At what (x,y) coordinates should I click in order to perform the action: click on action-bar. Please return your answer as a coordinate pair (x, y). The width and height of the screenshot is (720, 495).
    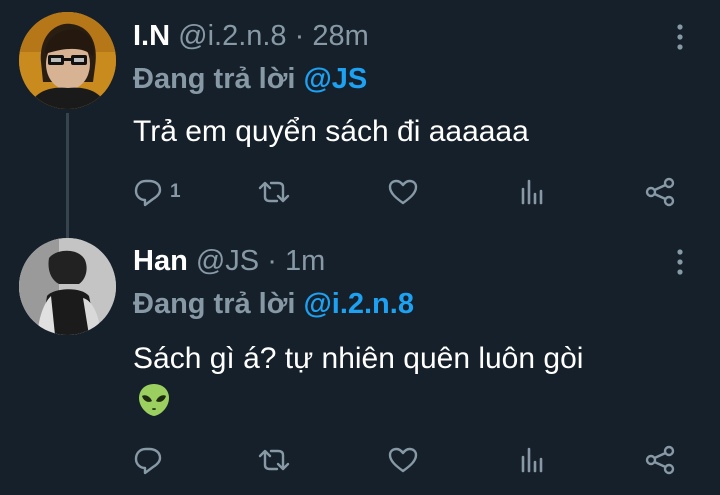
    Looking at the image, I should click on (360, 460).